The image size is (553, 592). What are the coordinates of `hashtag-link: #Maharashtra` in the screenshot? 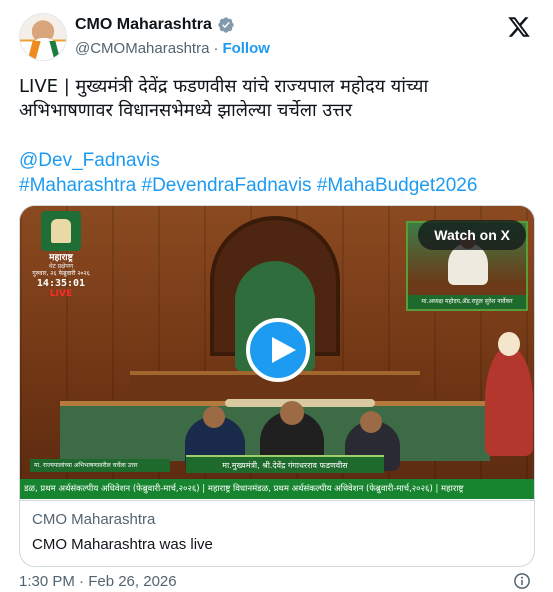 It's located at (77, 185).